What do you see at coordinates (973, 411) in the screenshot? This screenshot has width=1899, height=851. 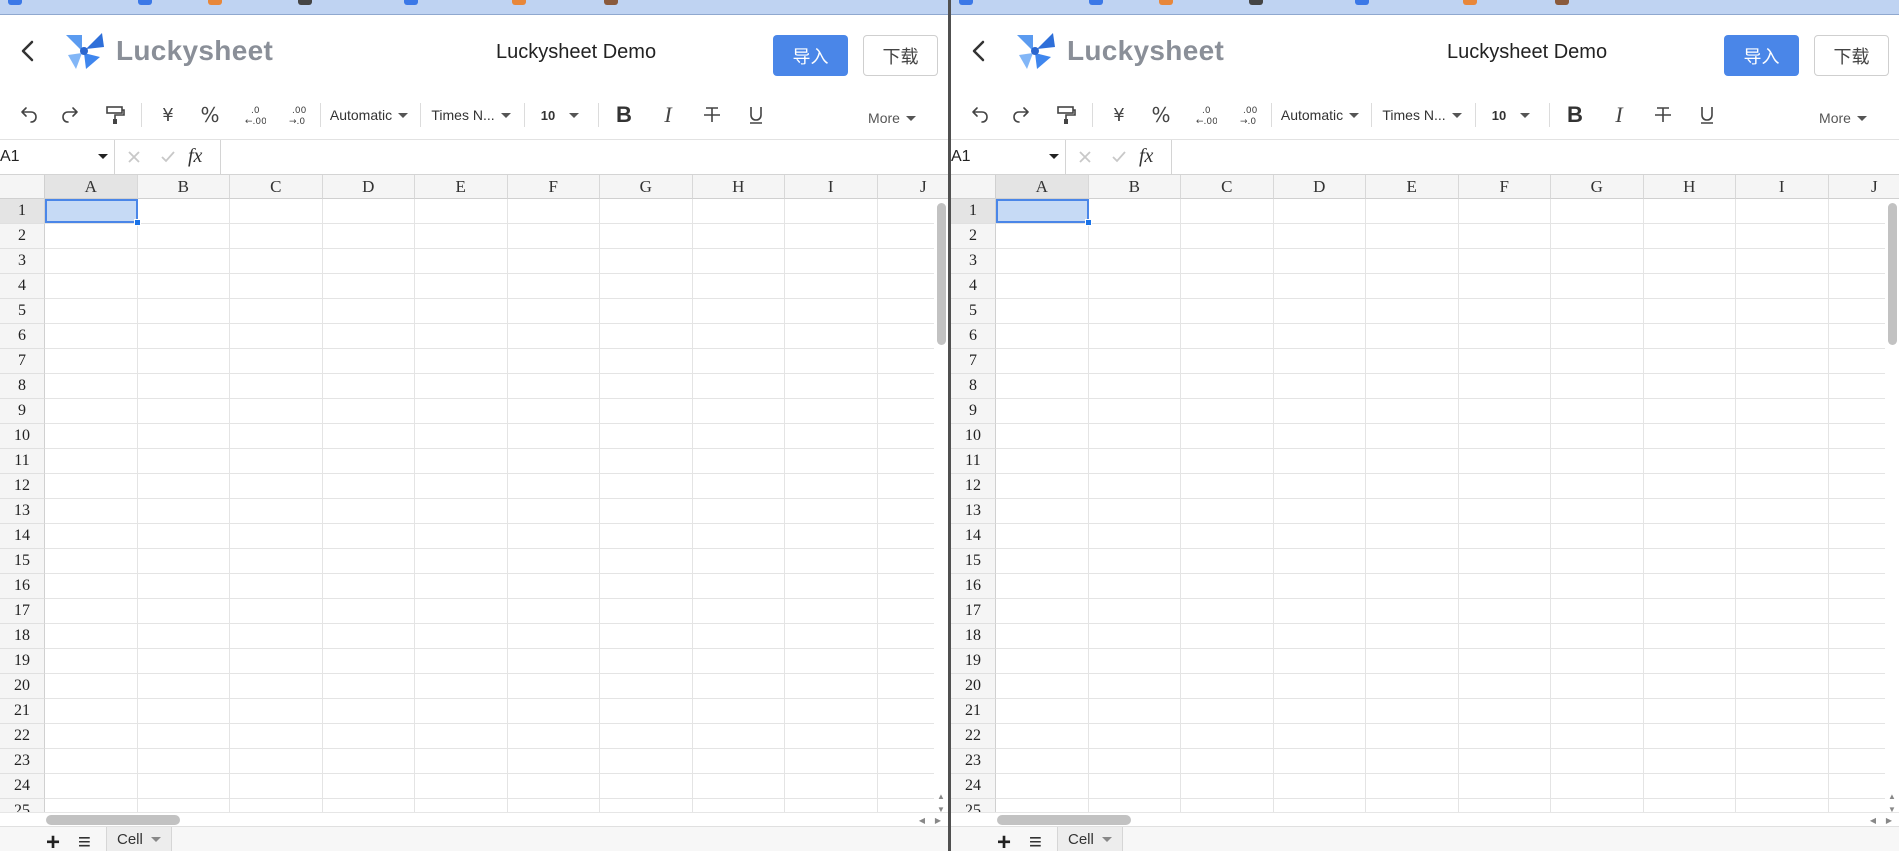 I see `row-header-9: 9` at bounding box center [973, 411].